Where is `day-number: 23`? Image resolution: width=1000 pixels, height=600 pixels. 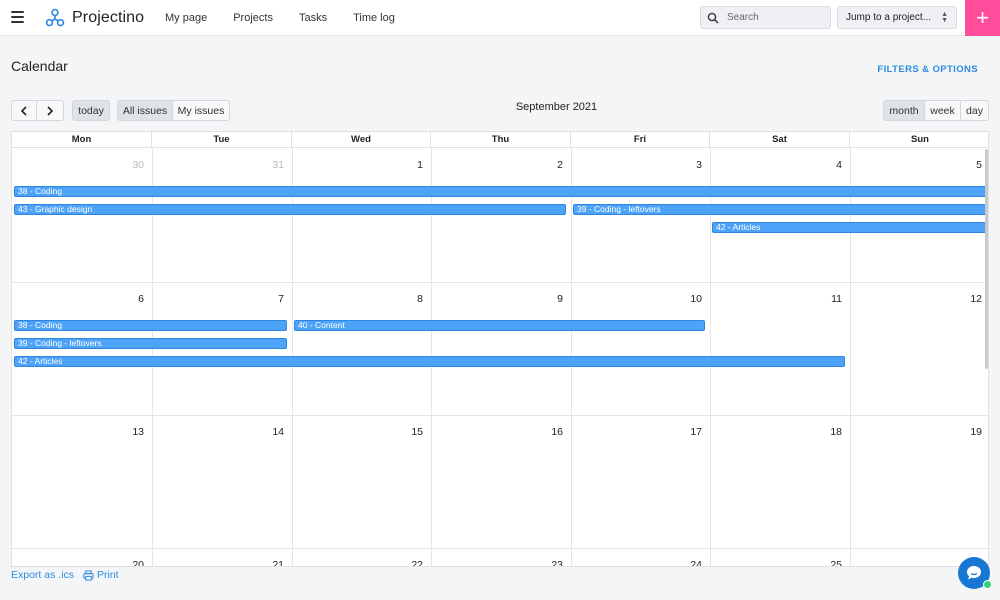 day-number: 23 is located at coordinates (543, 562).